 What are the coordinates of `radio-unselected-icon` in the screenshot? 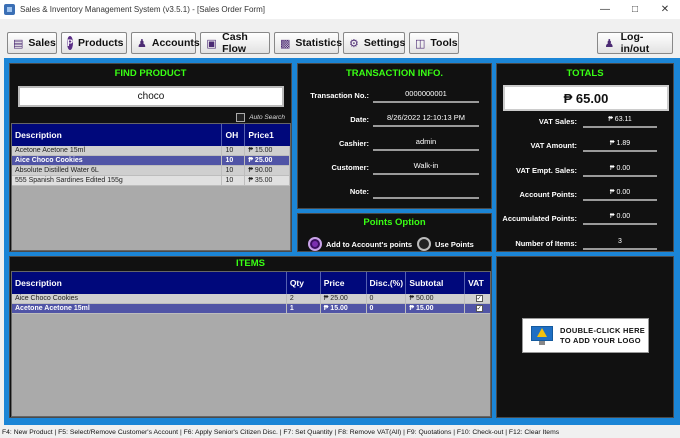 It's located at (424, 244).